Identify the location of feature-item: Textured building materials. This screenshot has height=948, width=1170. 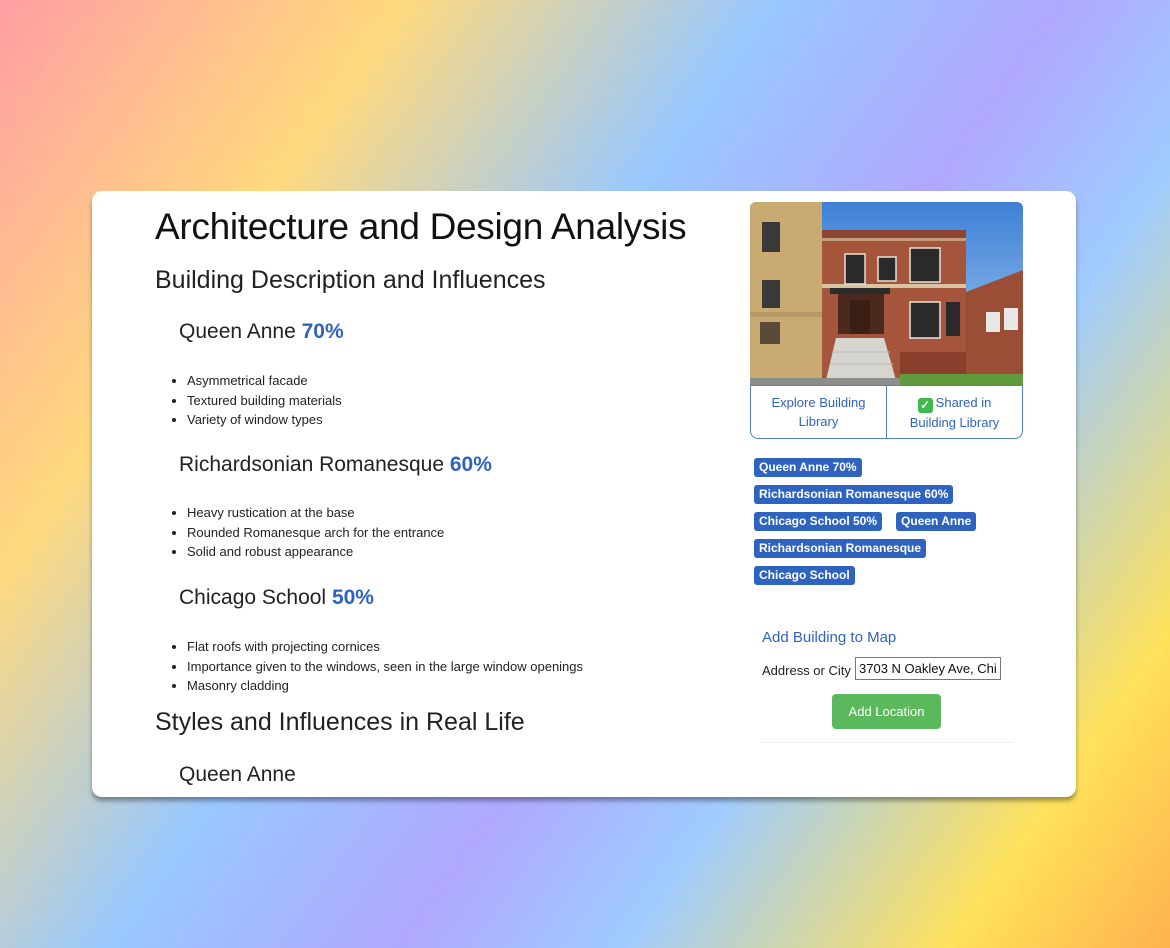
(264, 401).